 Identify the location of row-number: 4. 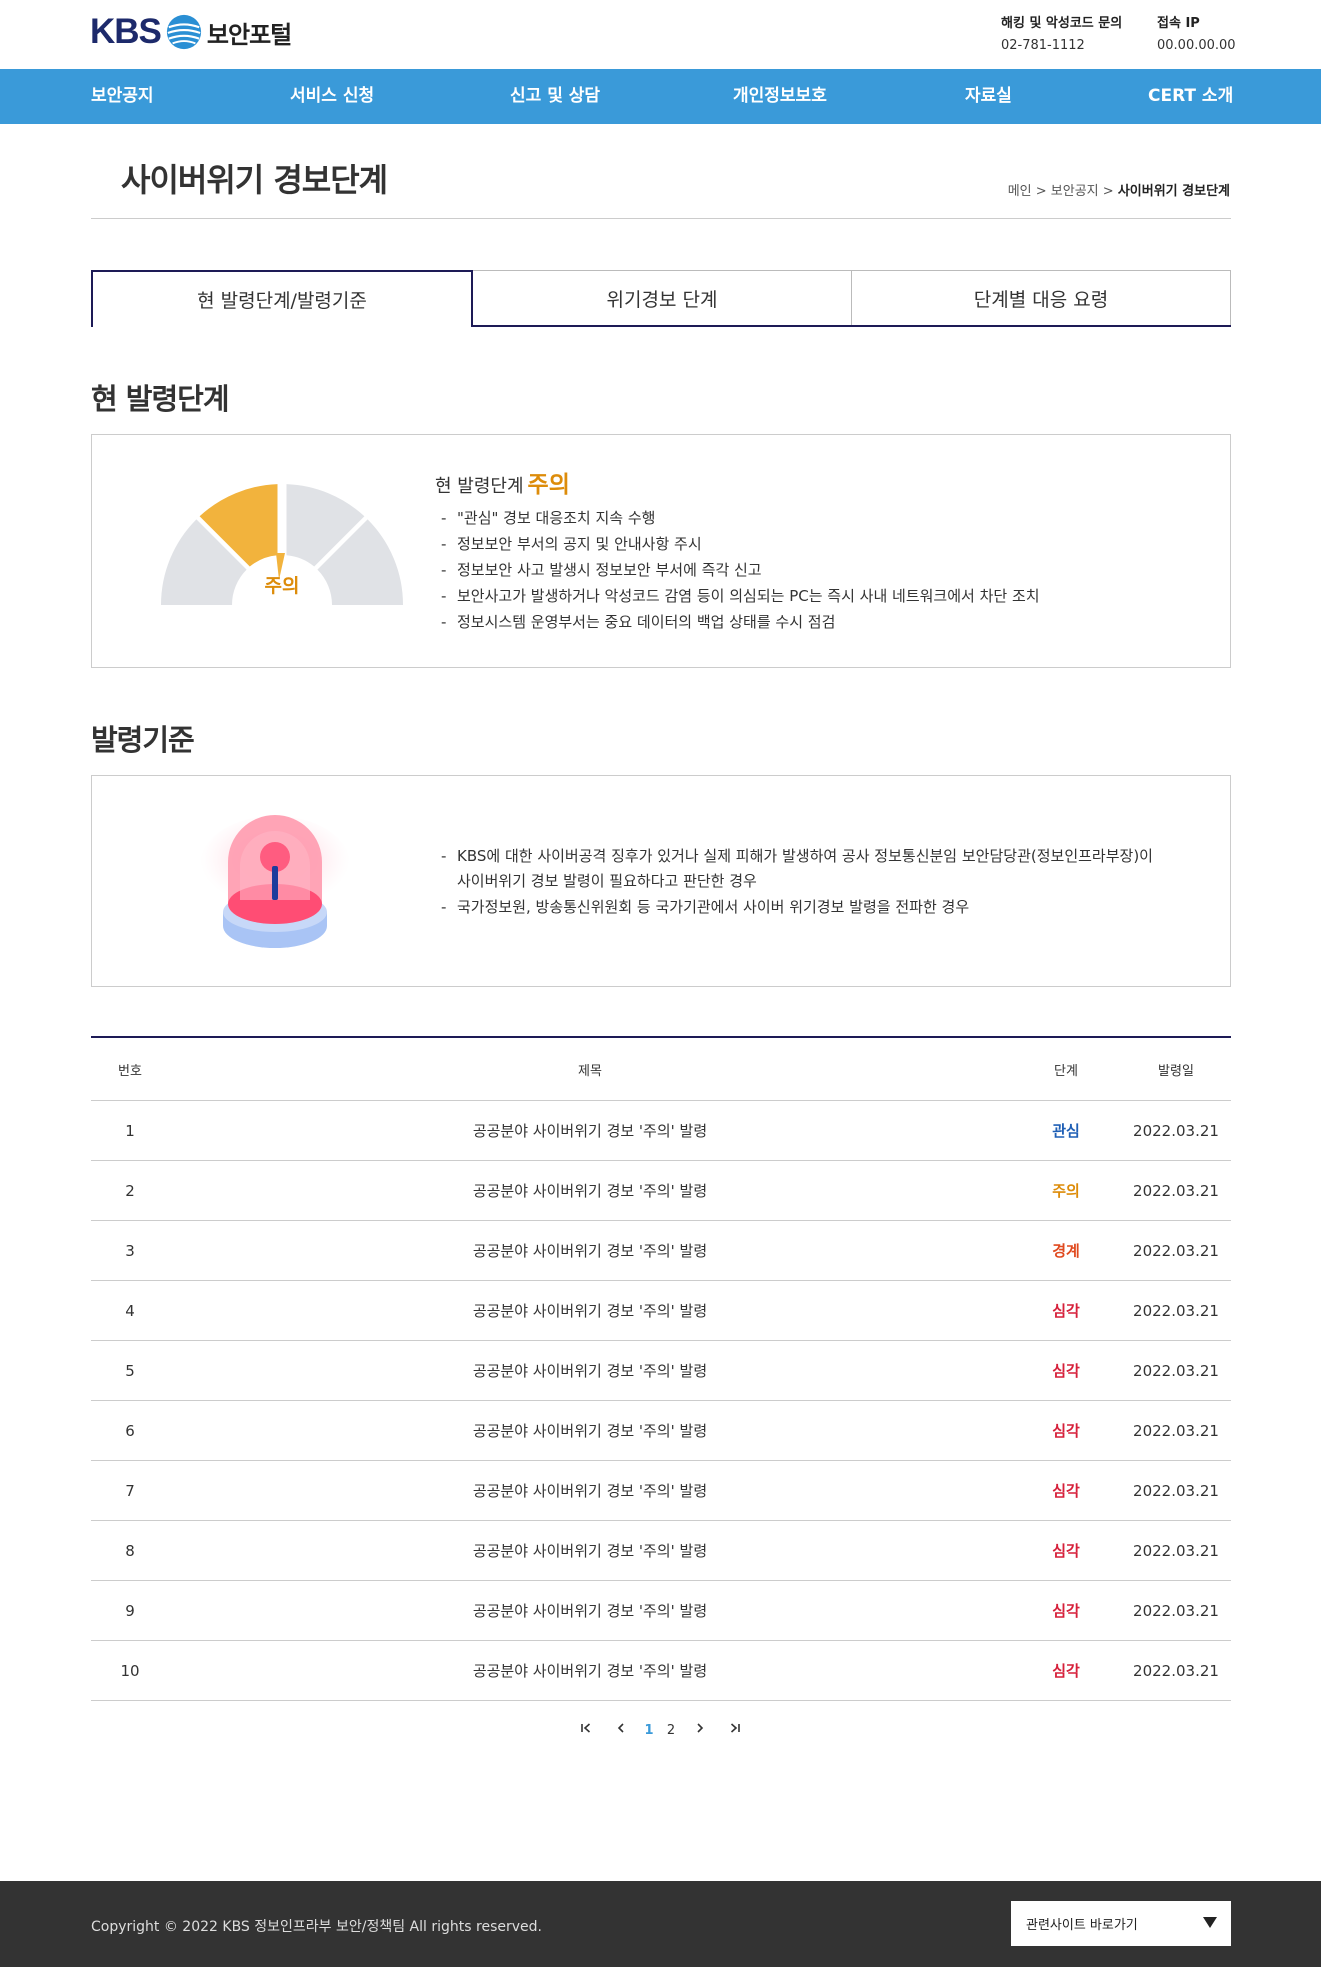
(130, 1310).